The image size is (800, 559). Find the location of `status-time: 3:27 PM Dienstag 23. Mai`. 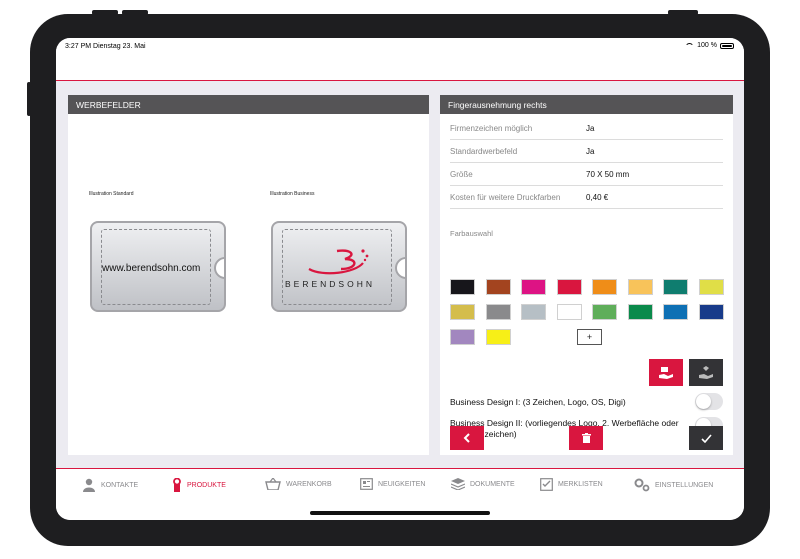

status-time: 3:27 PM Dienstag 23. Mai is located at coordinates (105, 46).